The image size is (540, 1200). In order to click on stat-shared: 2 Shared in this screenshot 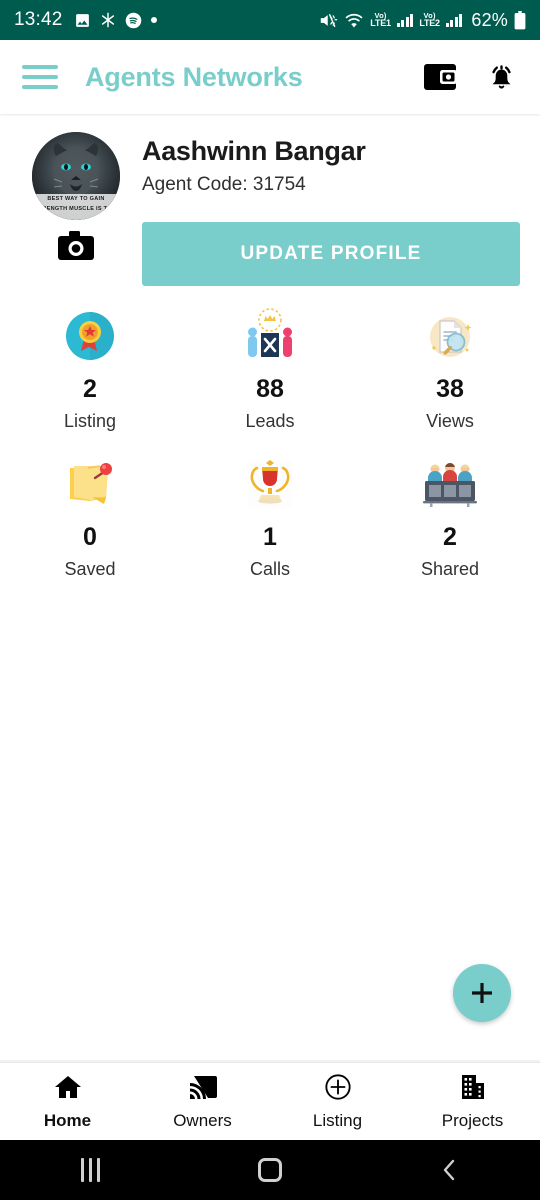, I will do `click(450, 517)`.